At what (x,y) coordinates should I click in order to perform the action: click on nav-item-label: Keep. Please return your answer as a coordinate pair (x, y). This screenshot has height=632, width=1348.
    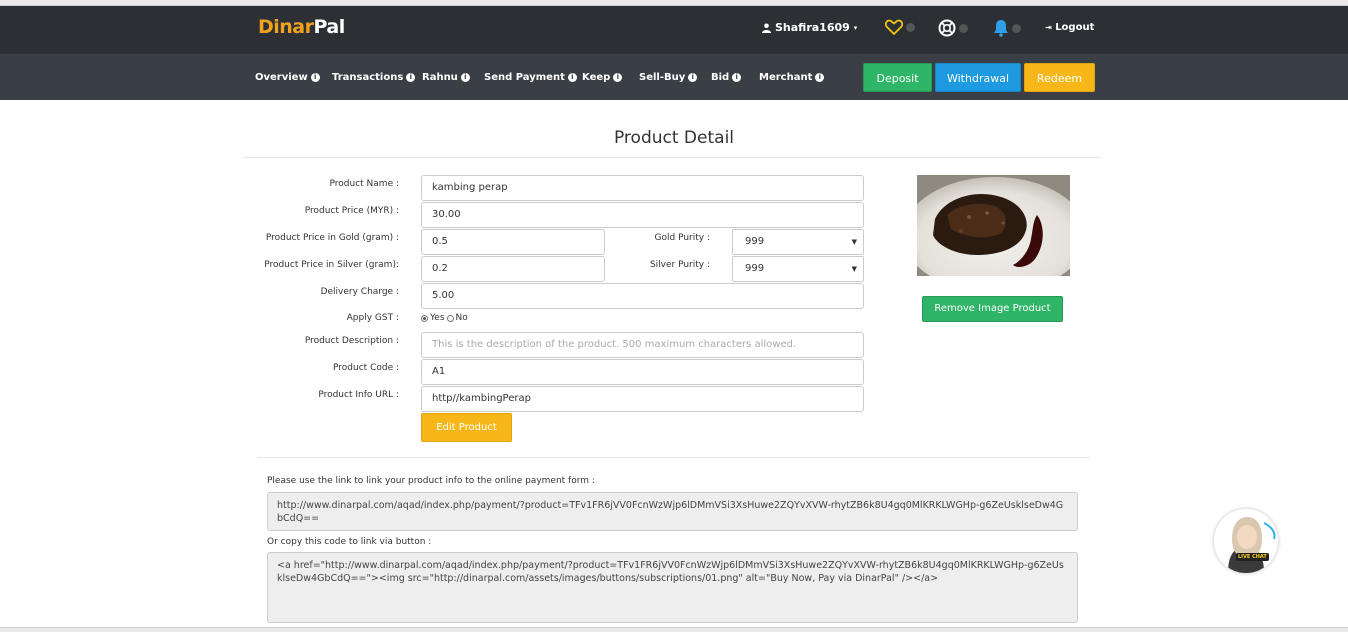
    Looking at the image, I should click on (596, 77).